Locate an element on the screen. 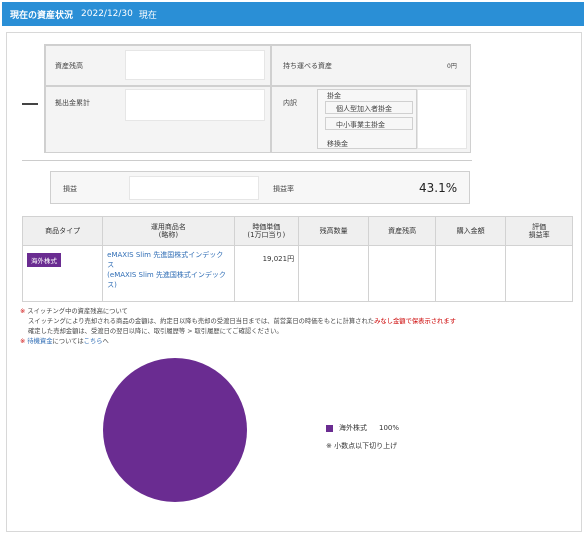  breakdown-values is located at coordinates (442, 119).